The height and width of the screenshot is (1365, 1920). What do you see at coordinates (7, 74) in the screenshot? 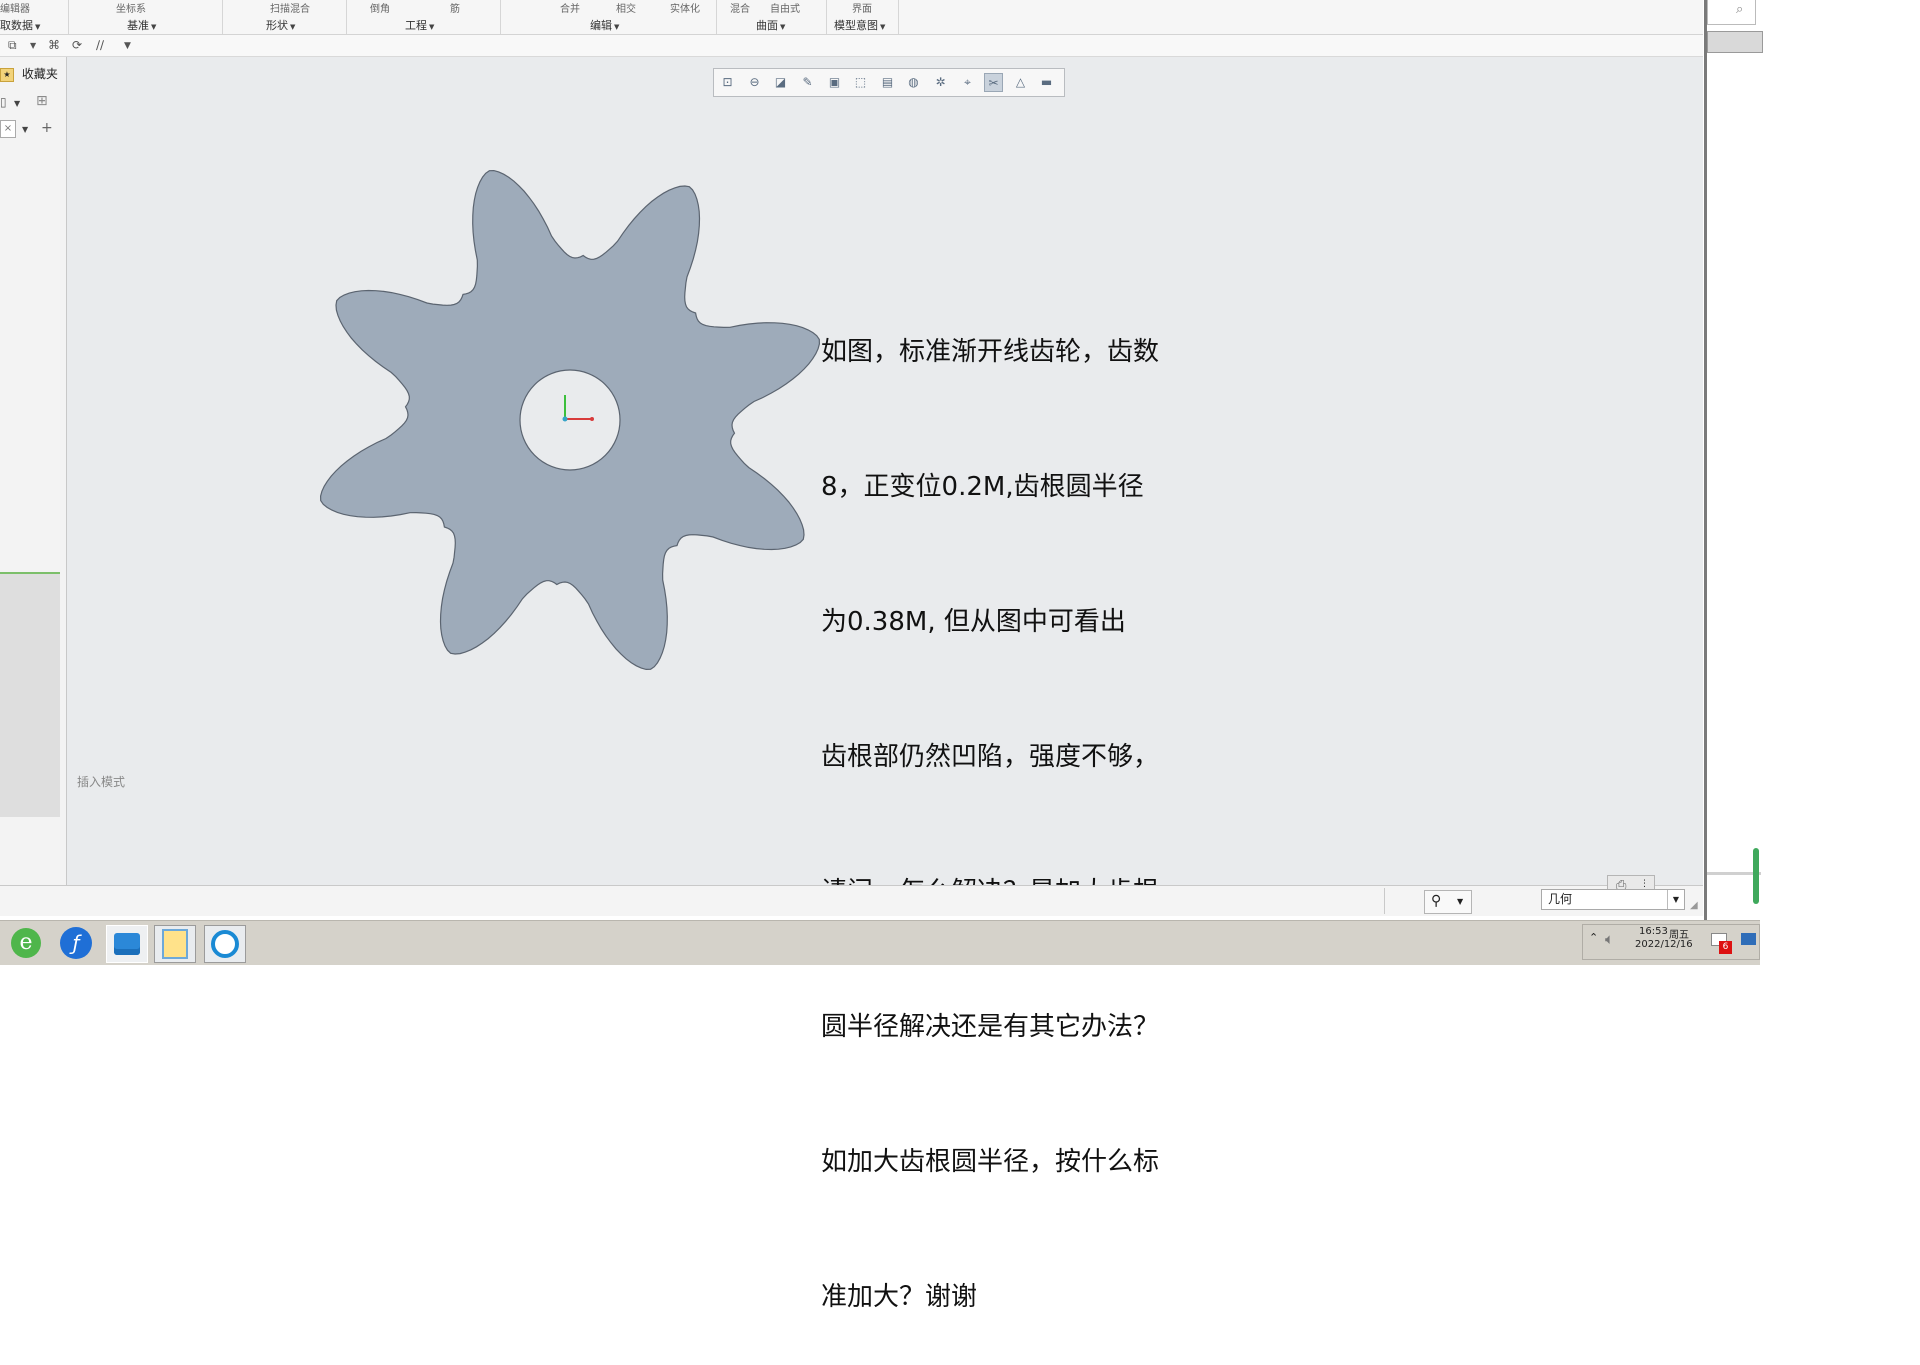
I see `star-icon: ★` at bounding box center [7, 74].